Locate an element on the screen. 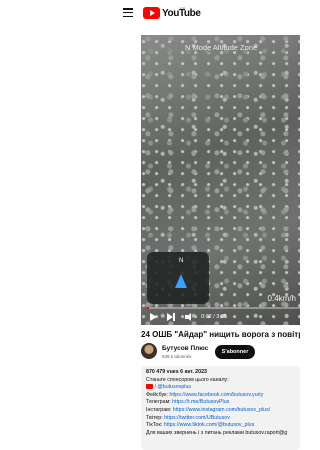  twitter-label: Твітер: is located at coordinates (154, 417).